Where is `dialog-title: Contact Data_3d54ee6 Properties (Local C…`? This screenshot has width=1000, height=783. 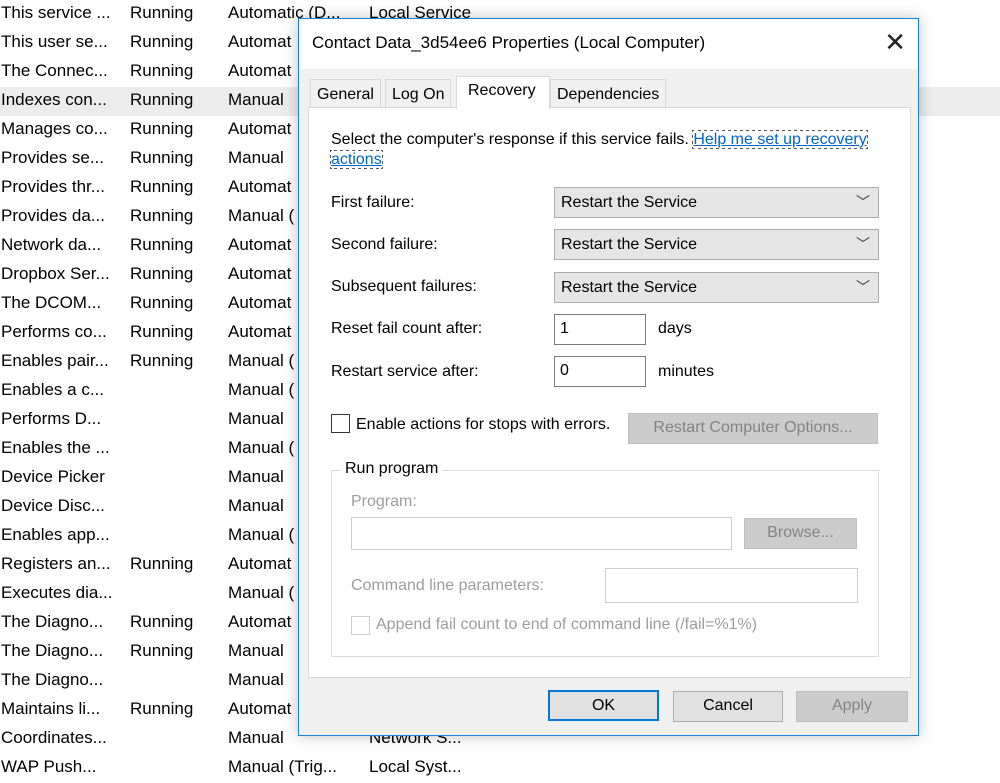 dialog-title: Contact Data_3d54ee6 Properties (Local C… is located at coordinates (509, 42).